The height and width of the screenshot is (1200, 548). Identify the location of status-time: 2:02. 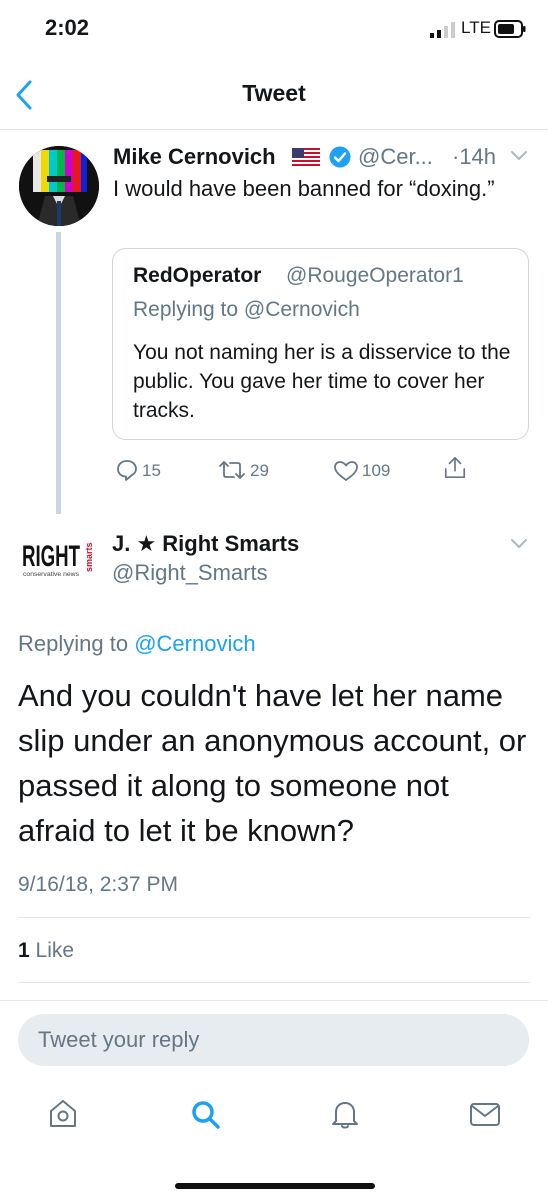
(67, 27).